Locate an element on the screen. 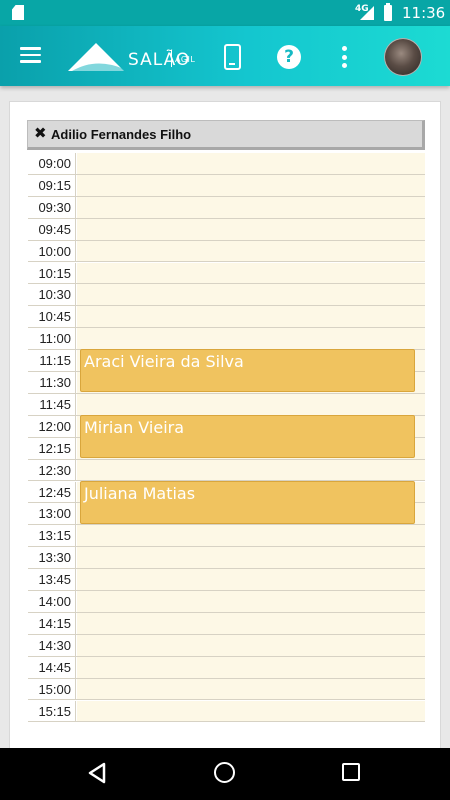  time-label: 11:30 is located at coordinates (52, 382).